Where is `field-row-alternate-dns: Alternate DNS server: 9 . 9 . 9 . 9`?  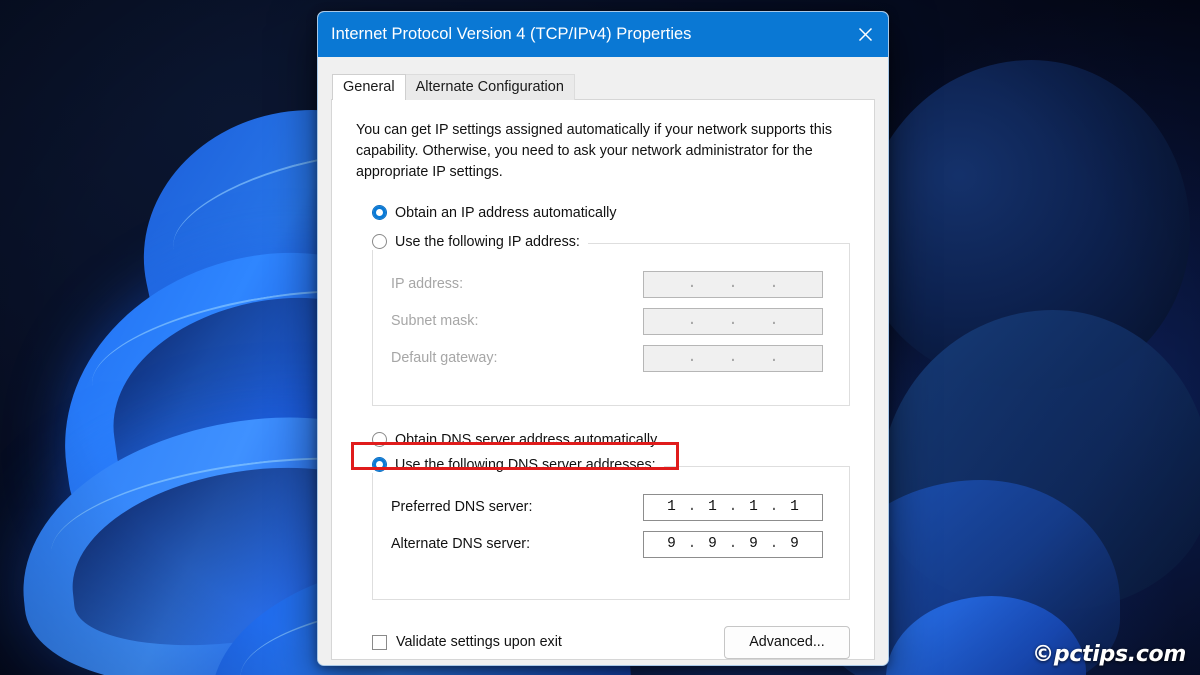
field-row-alternate-dns: Alternate DNS server: 9 . 9 . 9 . 9 is located at coordinates (611, 544).